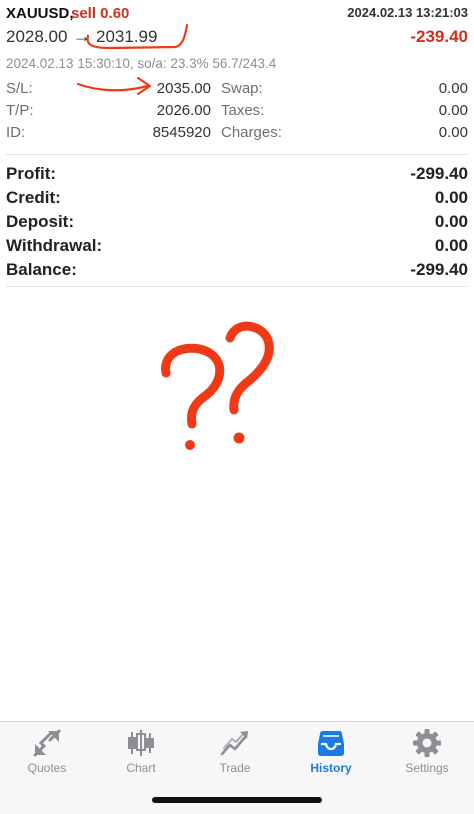  What do you see at coordinates (217, 375) in the screenshot?
I see `question-marks-mark` at bounding box center [217, 375].